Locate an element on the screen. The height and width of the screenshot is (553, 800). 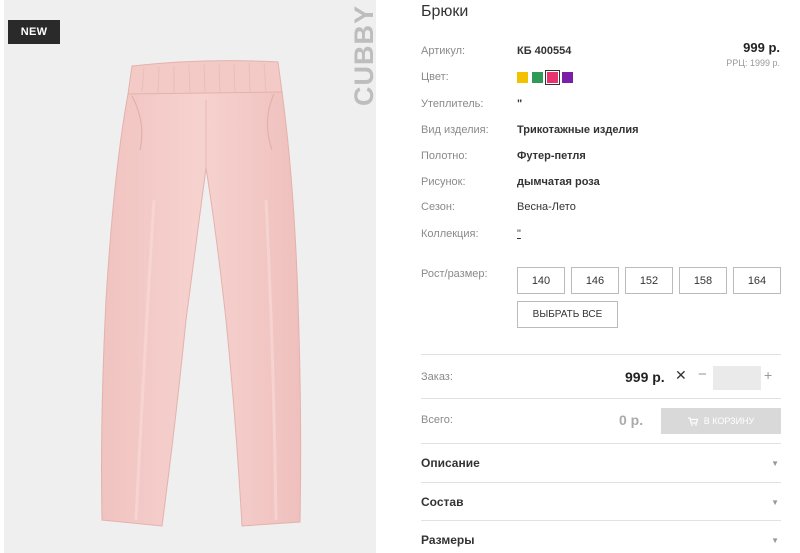
attr-label-pattern: Рисунок: is located at coordinates (443, 182).